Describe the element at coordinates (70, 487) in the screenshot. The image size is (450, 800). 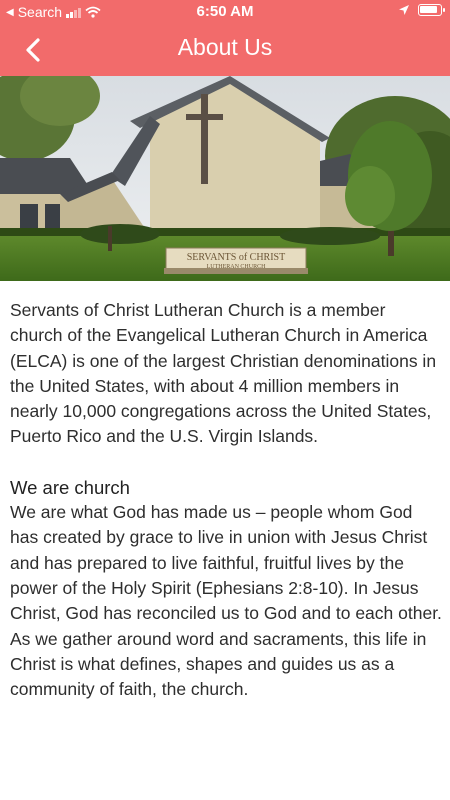
I see `section-heading: We are church` at that location.